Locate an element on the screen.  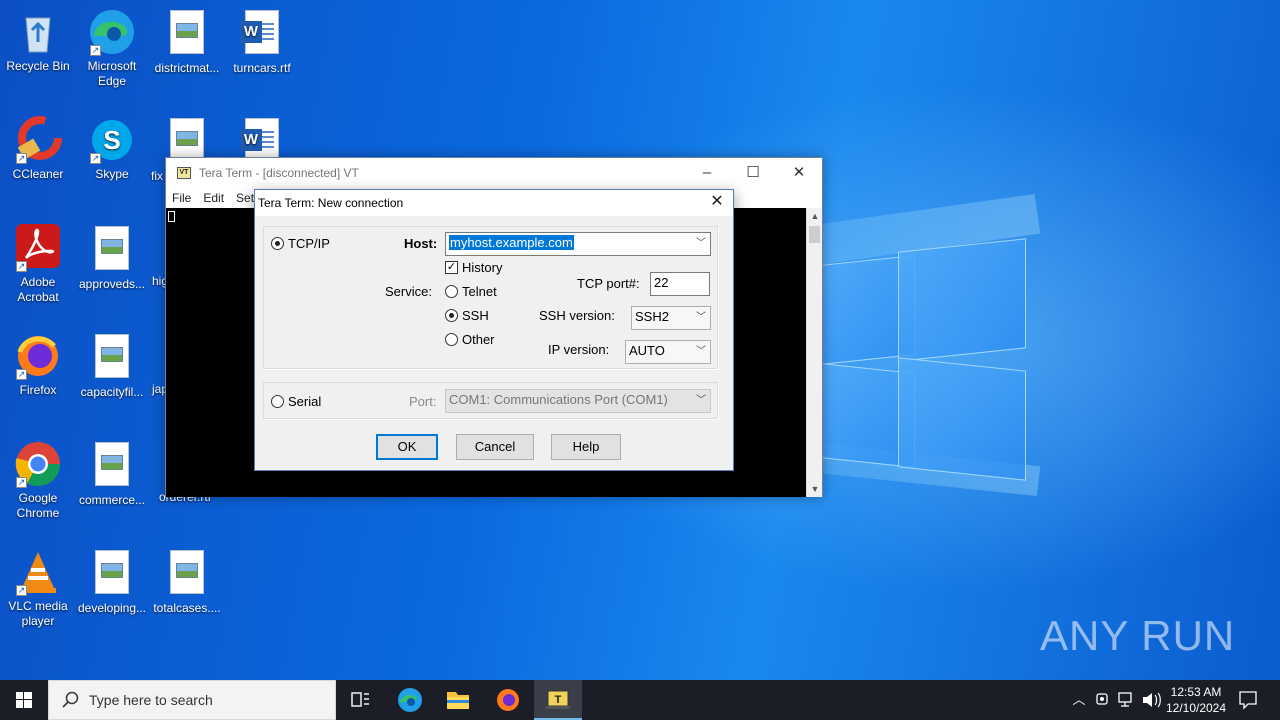
ssh-version-value: SSH2 is located at coordinates (652, 316).